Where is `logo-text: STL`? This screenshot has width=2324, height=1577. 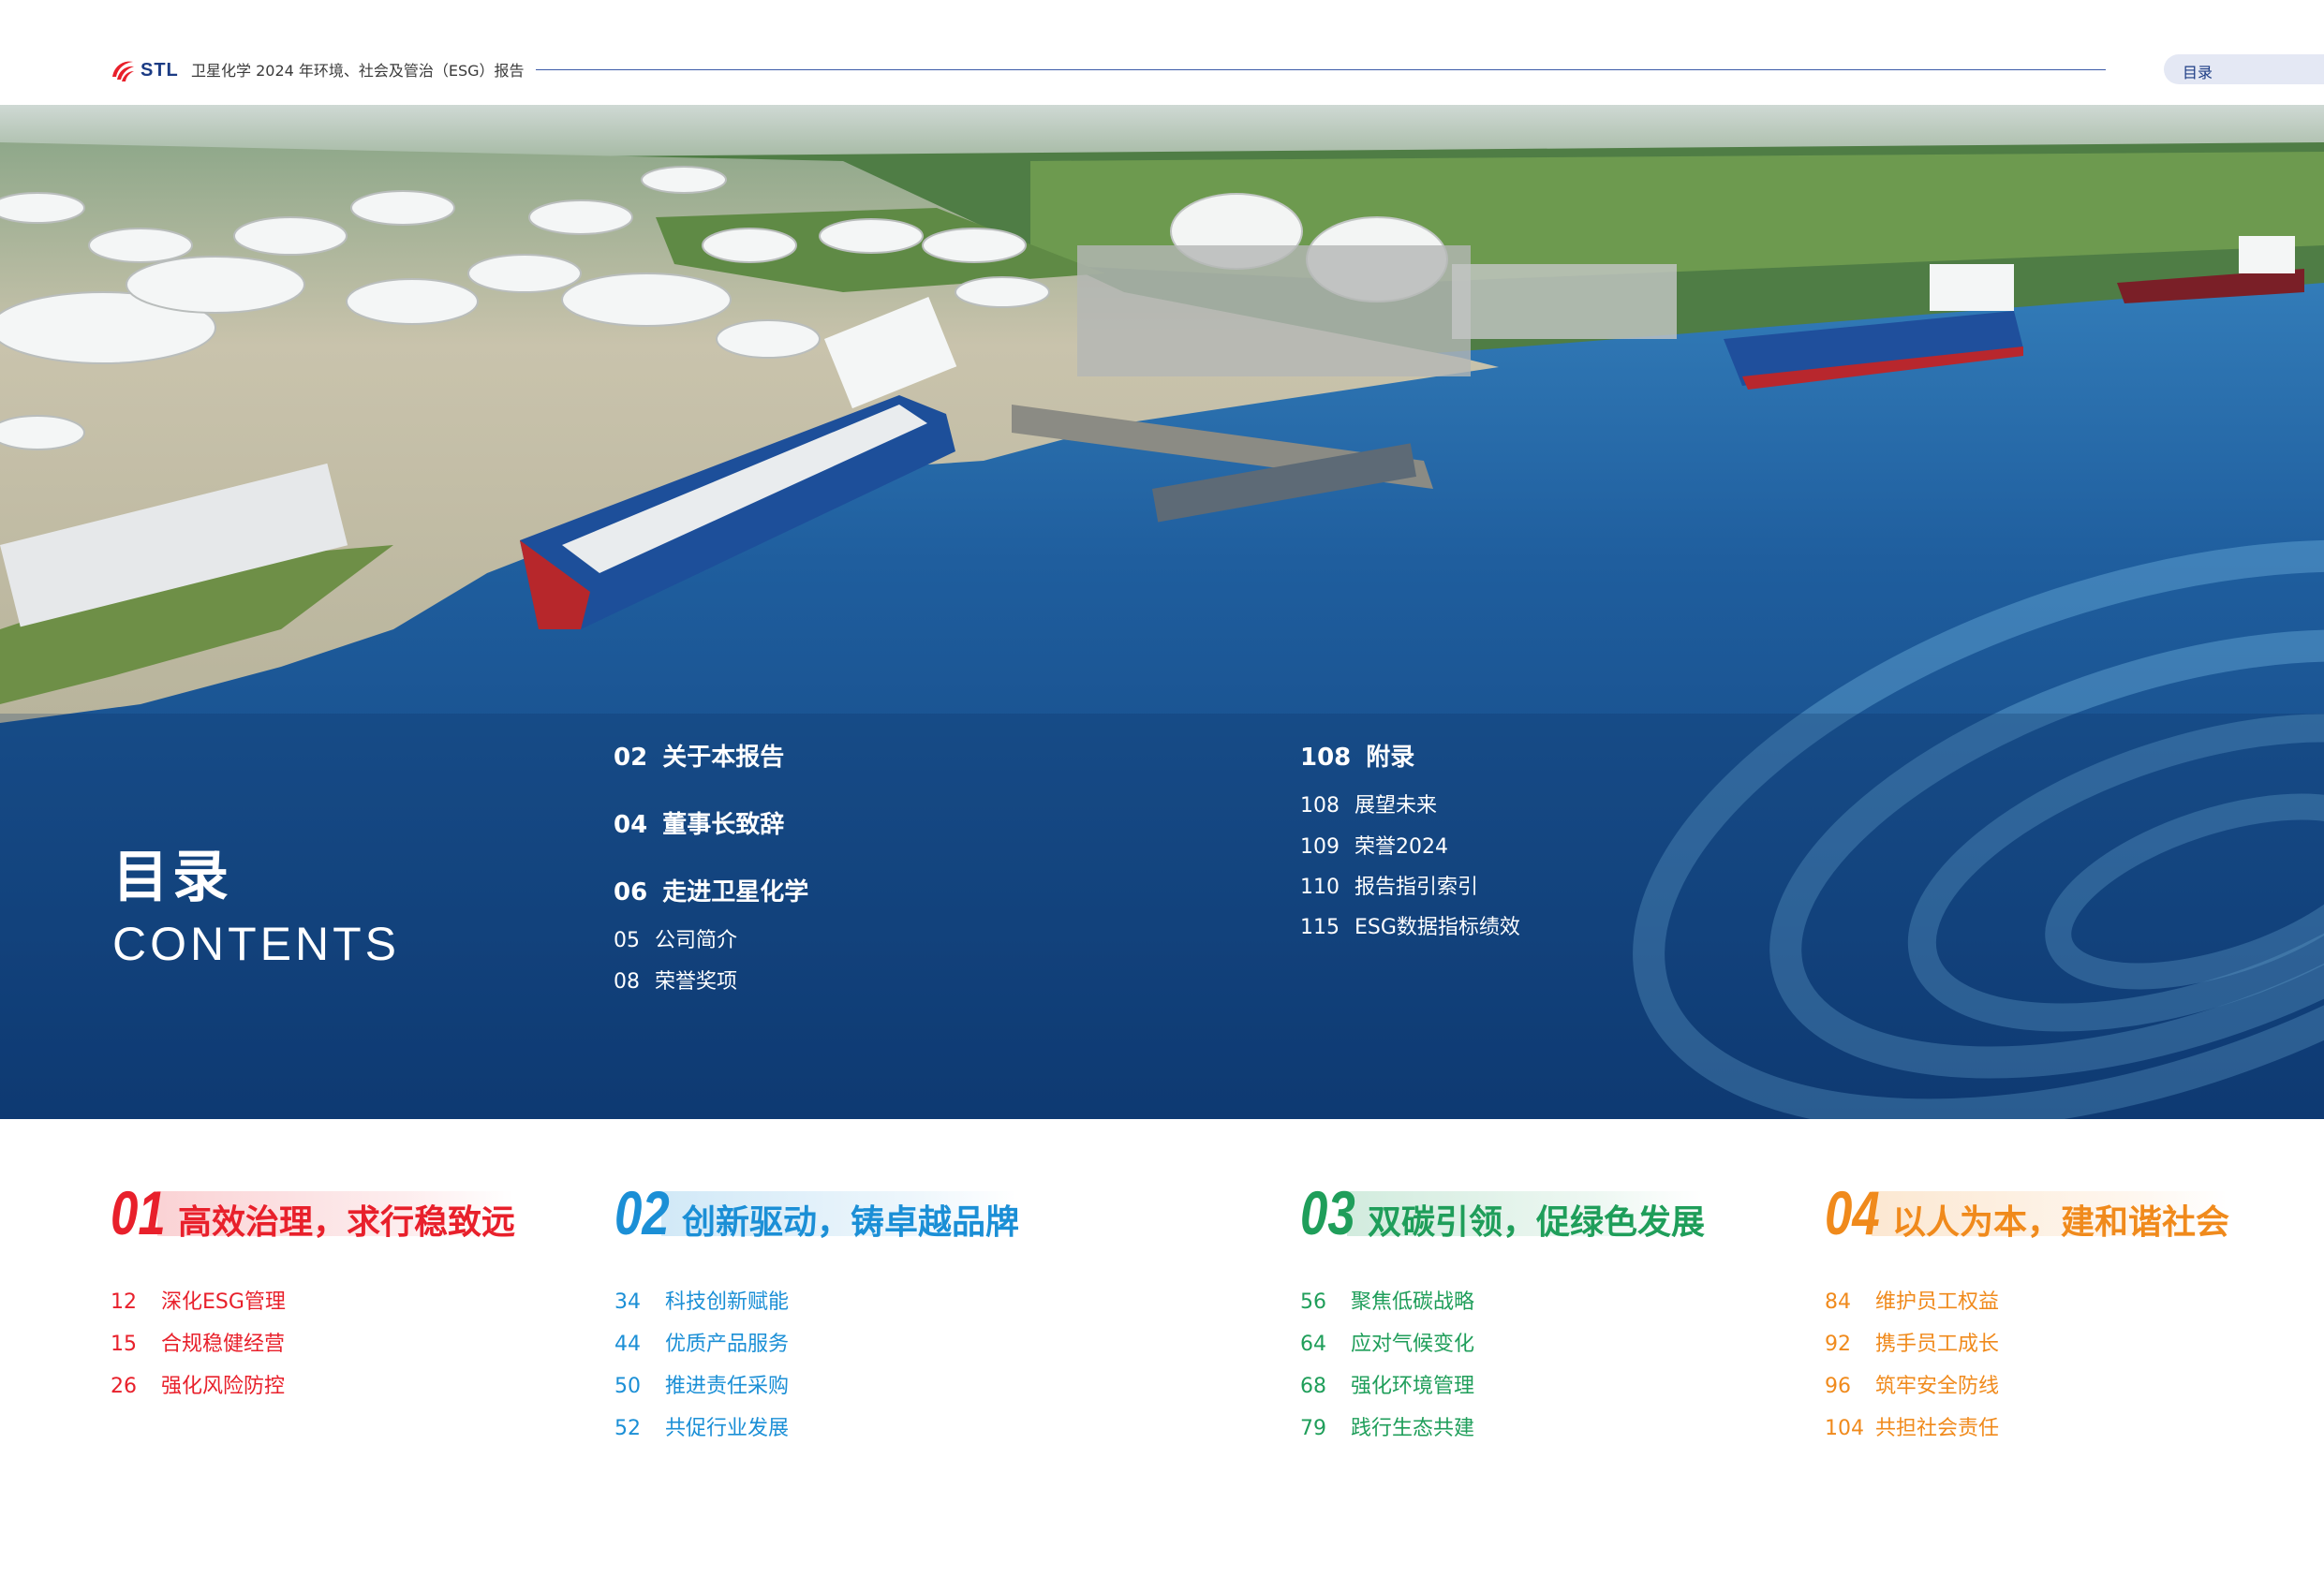
logo-text: STL is located at coordinates (160, 70).